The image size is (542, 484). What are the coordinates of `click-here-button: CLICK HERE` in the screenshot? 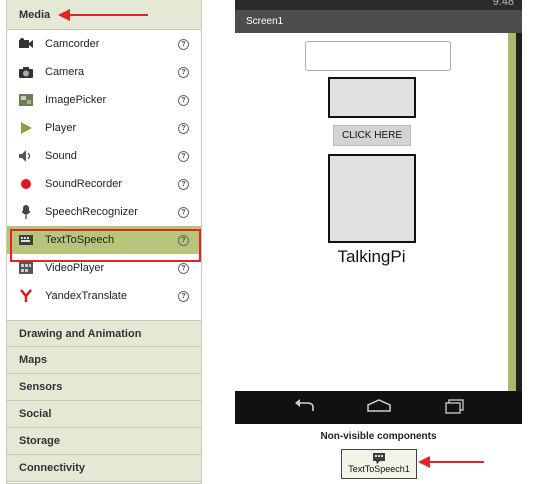 It's located at (372, 135).